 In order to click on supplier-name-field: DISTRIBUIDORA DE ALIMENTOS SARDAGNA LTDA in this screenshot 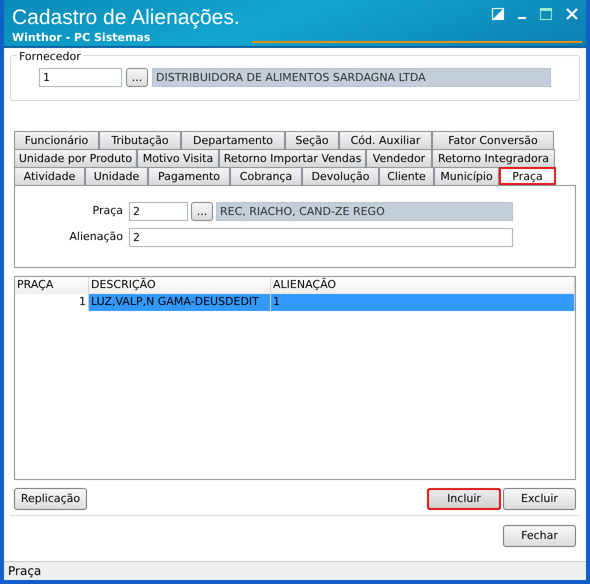, I will do `click(351, 77)`.